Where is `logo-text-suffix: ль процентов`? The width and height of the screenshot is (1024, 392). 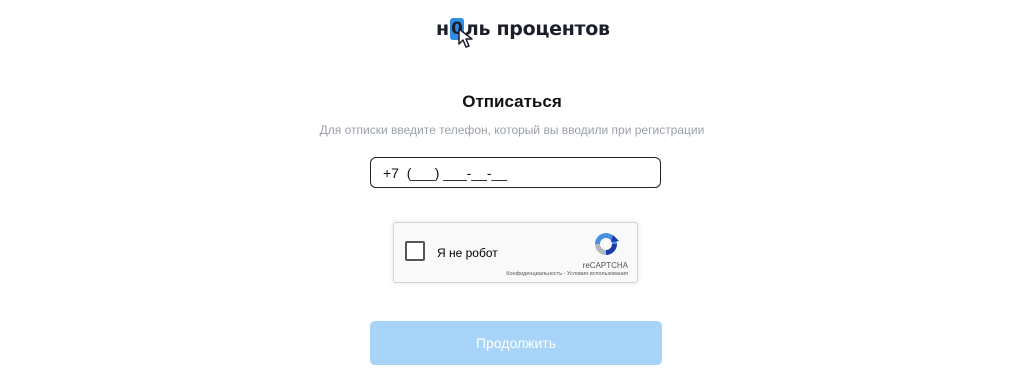 logo-text-suffix: ль процентов is located at coordinates (537, 29).